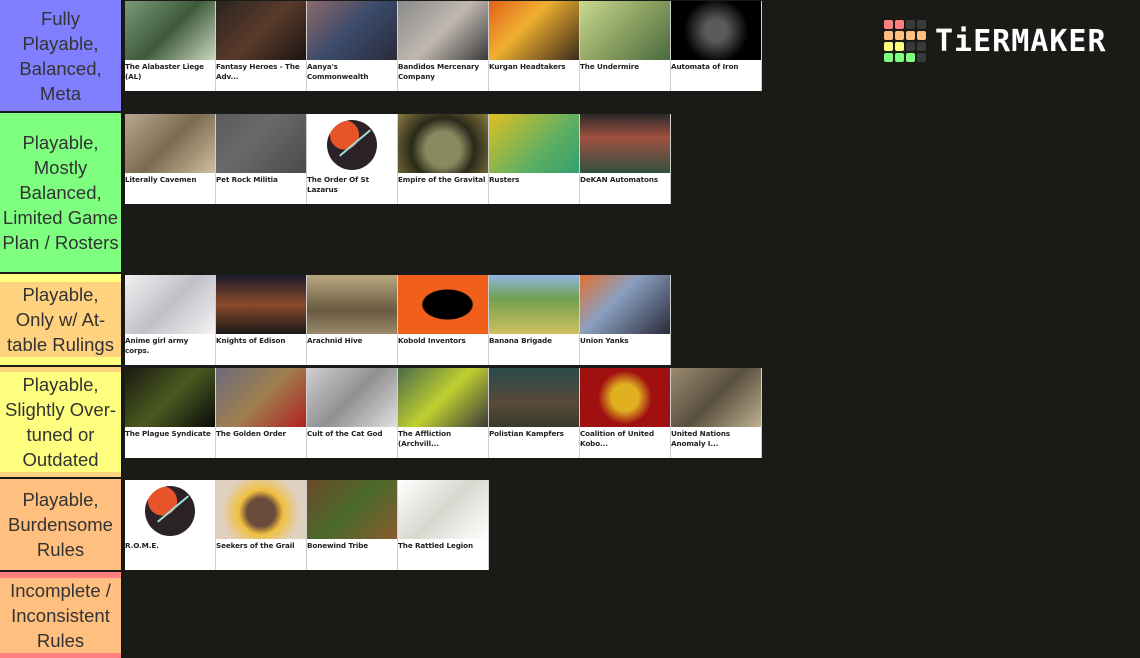 This screenshot has height=658, width=1140. Describe the element at coordinates (247, 179) in the screenshot. I see `item-caption: Pet Rock Militia` at that location.